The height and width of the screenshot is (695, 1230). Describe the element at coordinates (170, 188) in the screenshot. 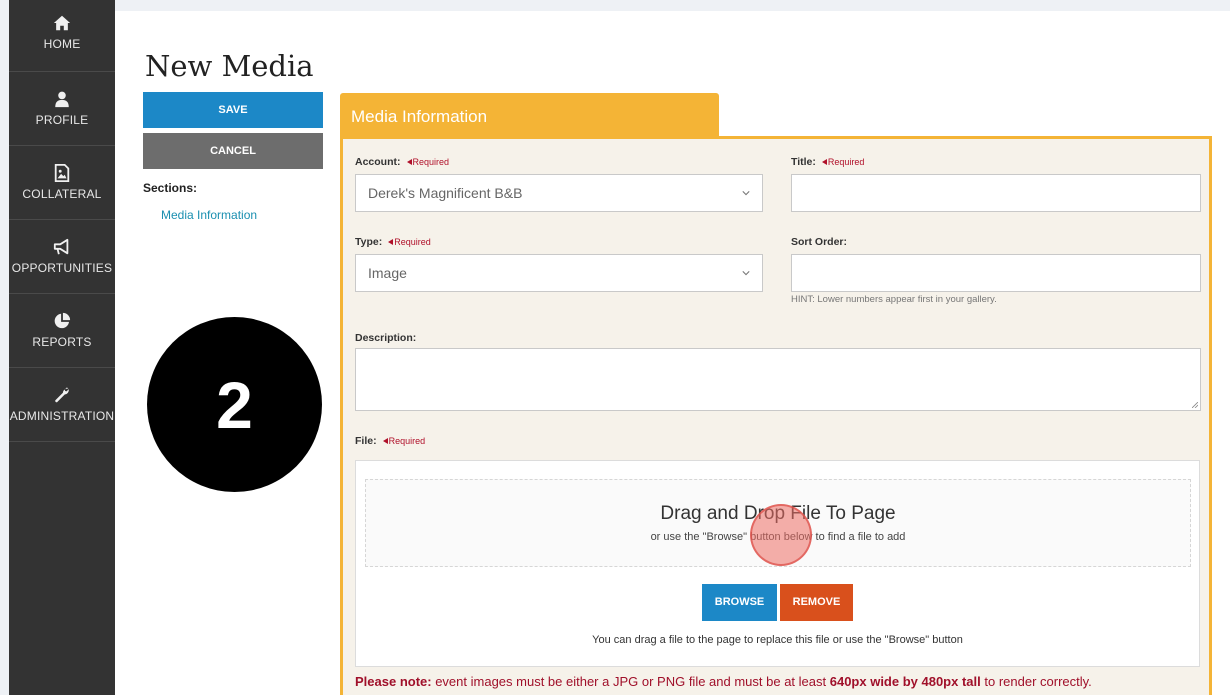

I see `sections-heading: Sections:` at that location.